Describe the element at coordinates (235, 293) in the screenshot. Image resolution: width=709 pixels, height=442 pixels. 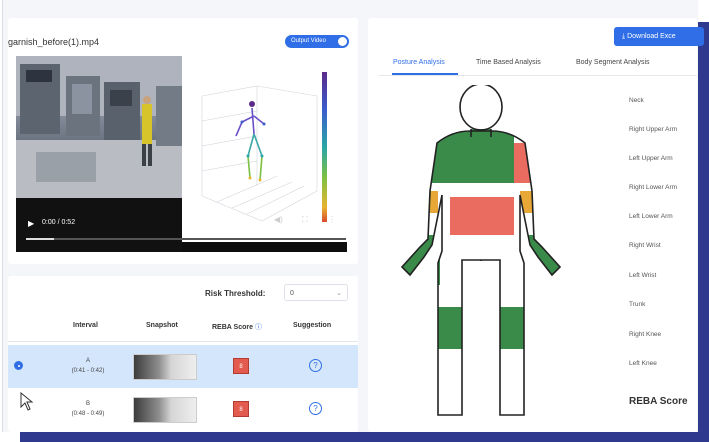
I see `risk-threshold-label: Risk Threshold:` at that location.